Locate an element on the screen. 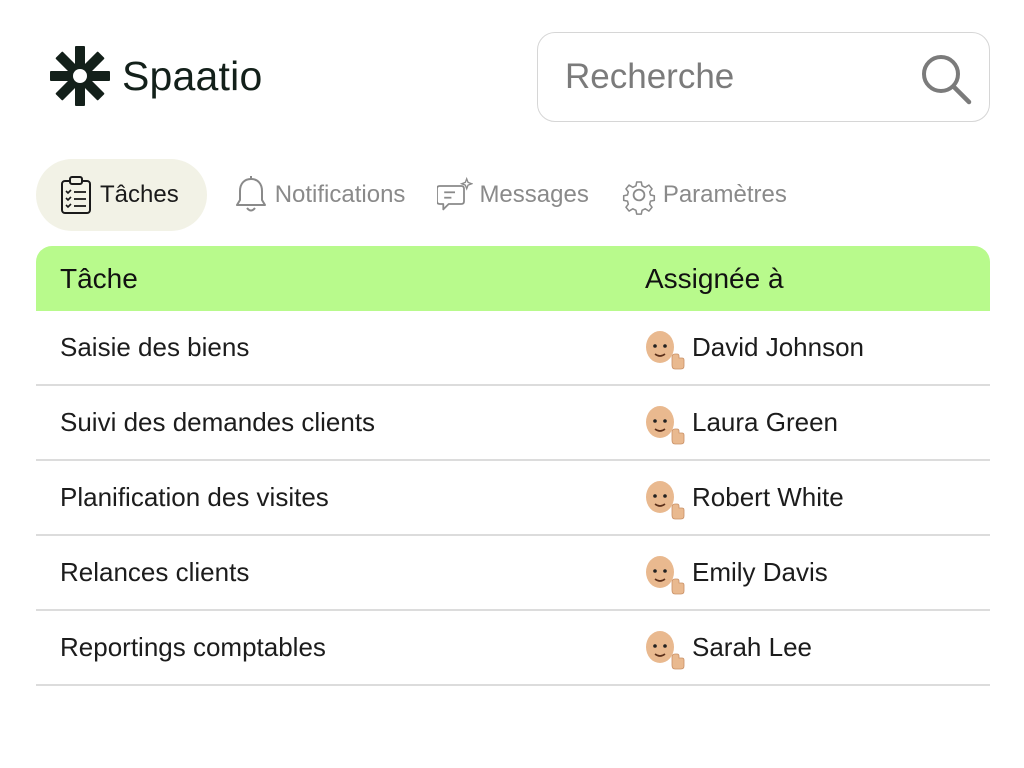 The image size is (1024, 768). tab-notifications: Notifications is located at coordinates (319, 195).